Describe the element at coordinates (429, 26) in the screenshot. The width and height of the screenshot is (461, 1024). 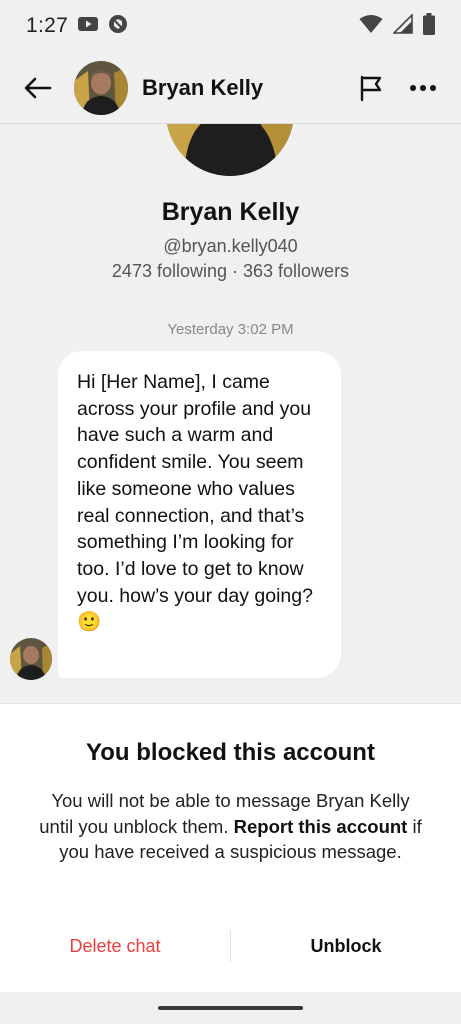
I see `battery-icon` at that location.